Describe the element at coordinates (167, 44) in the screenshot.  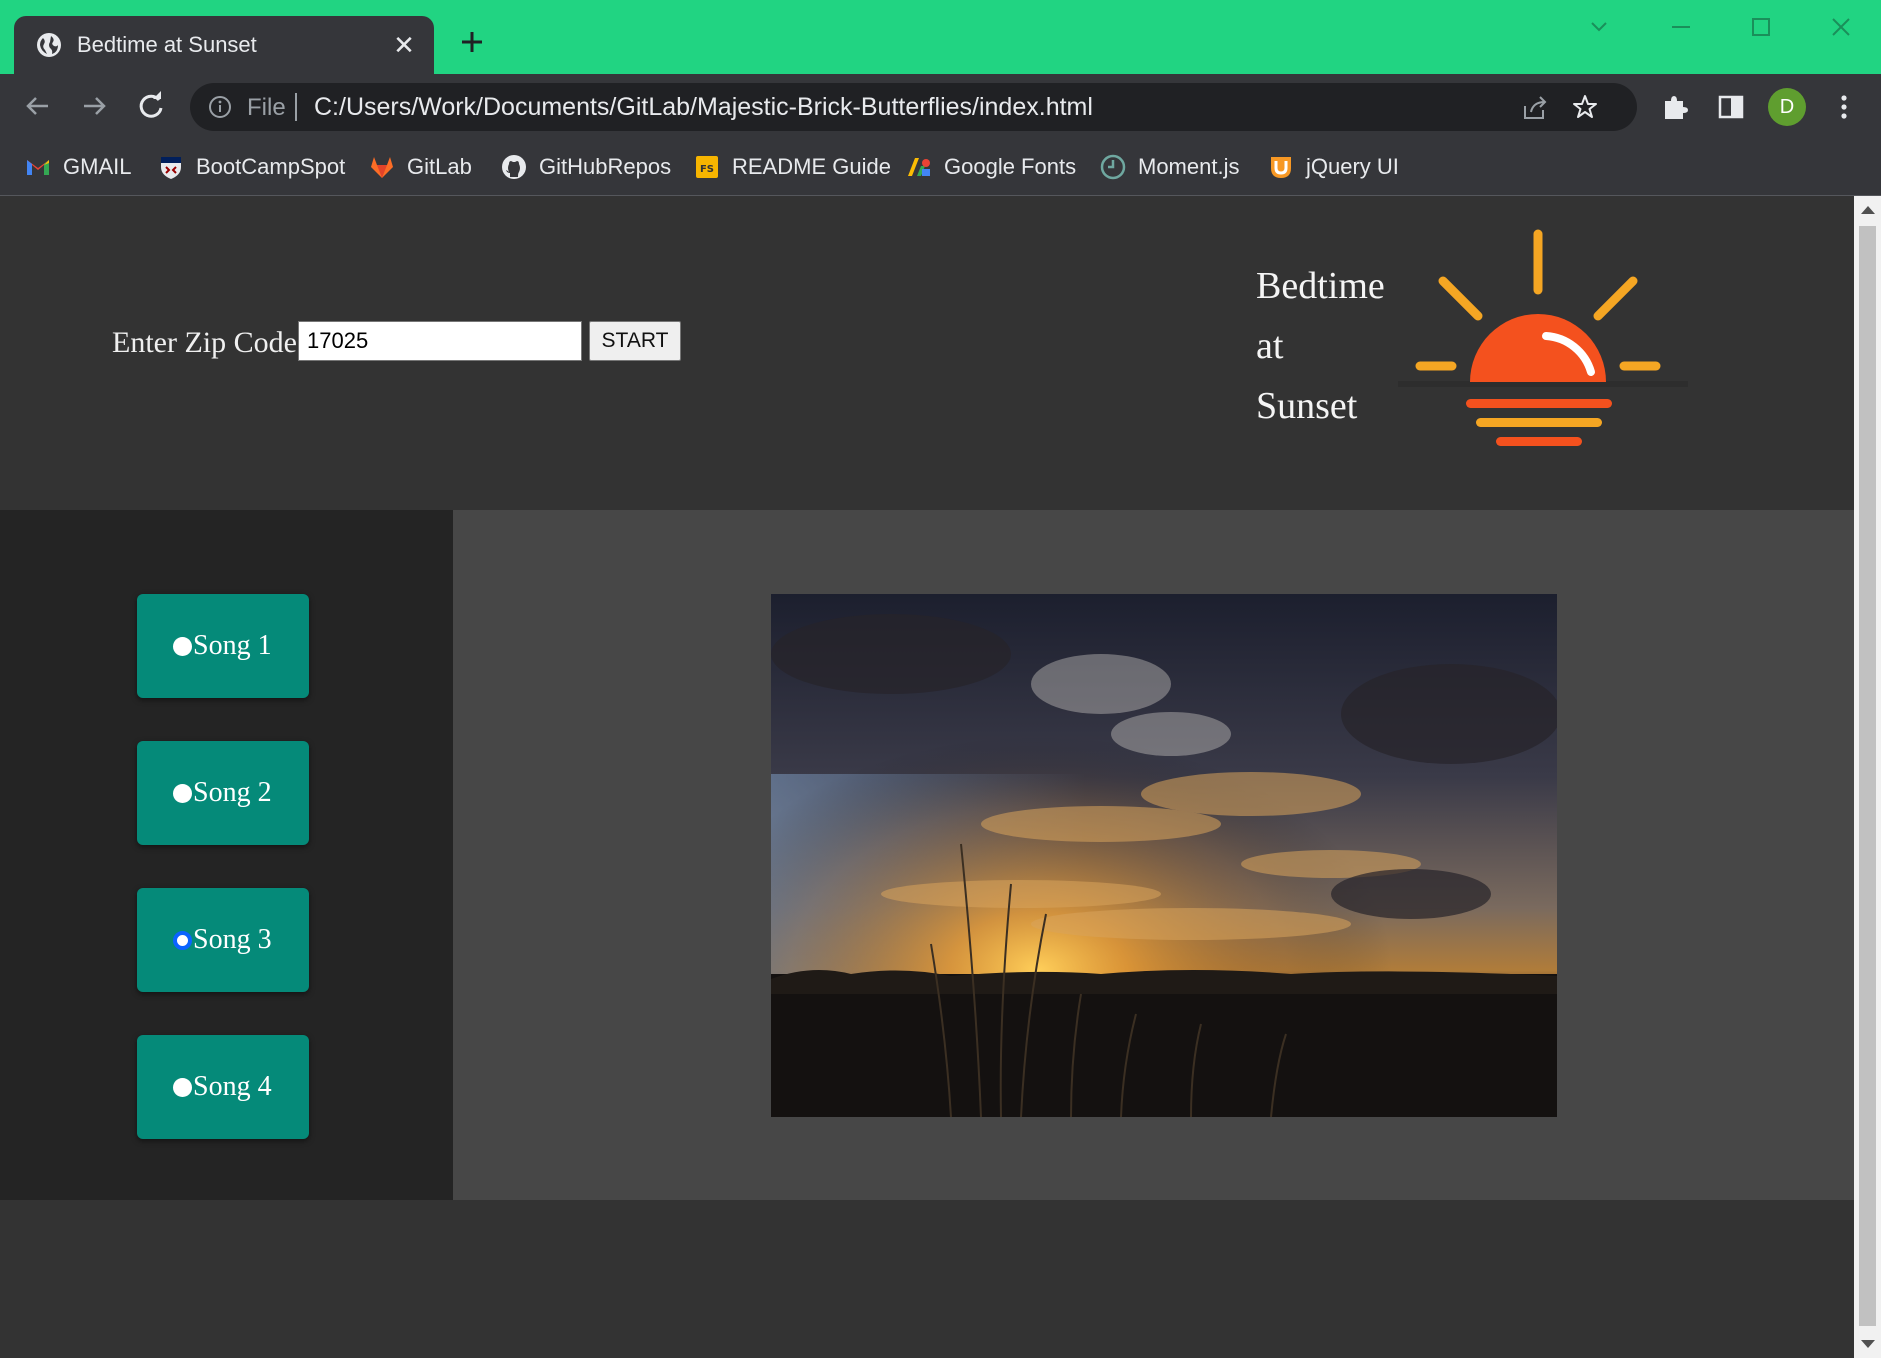
I see `tab-title: Bedtime at Sunset` at that location.